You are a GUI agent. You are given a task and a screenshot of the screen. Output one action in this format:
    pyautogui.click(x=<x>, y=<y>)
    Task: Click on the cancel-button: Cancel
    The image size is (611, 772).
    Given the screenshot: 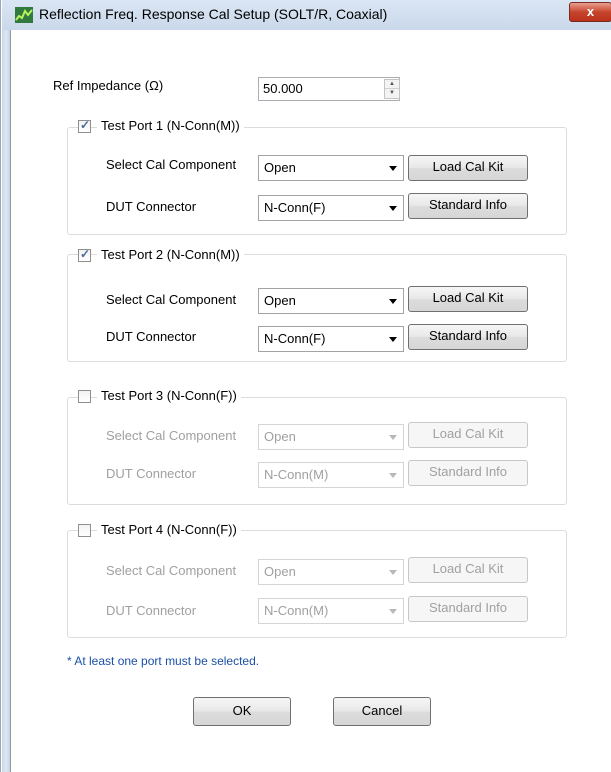 What is the action you would take?
    pyautogui.click(x=382, y=711)
    